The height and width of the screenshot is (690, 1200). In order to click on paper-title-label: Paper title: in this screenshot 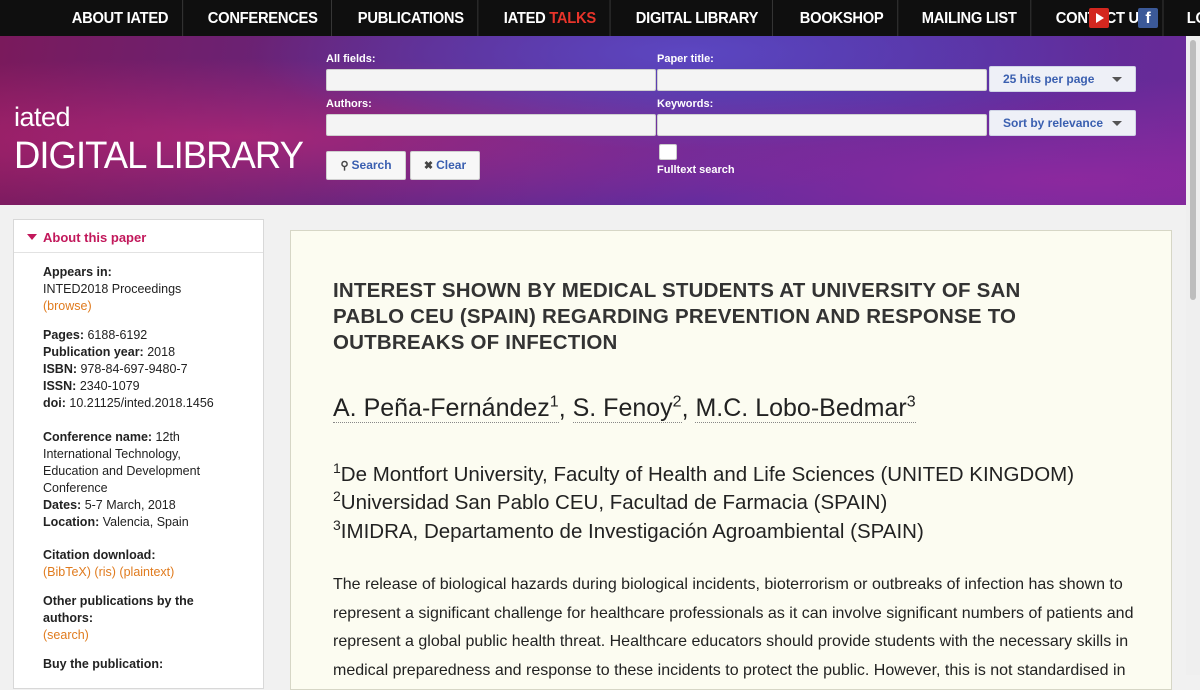, I will do `click(685, 59)`.